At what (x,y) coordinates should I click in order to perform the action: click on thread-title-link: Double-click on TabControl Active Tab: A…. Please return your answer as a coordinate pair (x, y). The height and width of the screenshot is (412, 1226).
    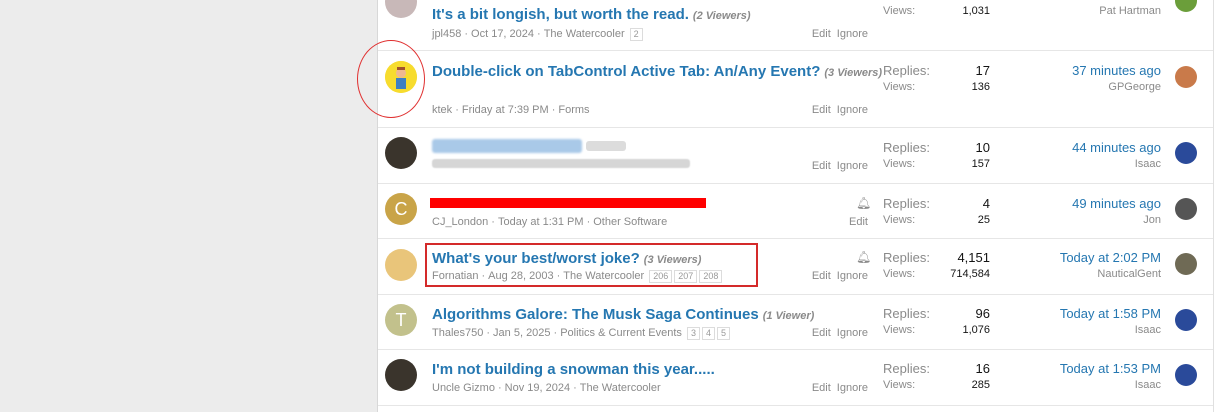
    Looking at the image, I should click on (657, 71).